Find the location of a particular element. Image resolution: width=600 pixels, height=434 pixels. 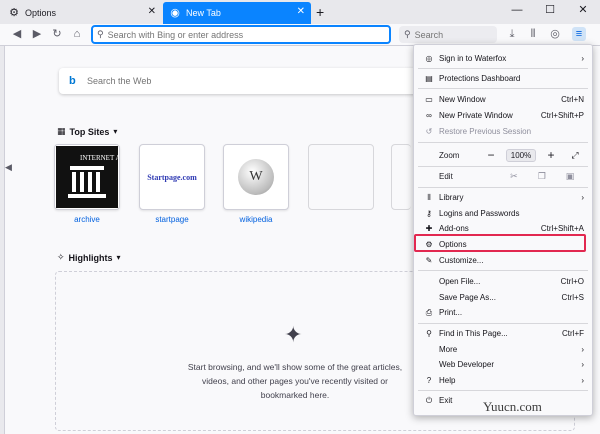

tab-title: New Tab is located at coordinates (203, 12).